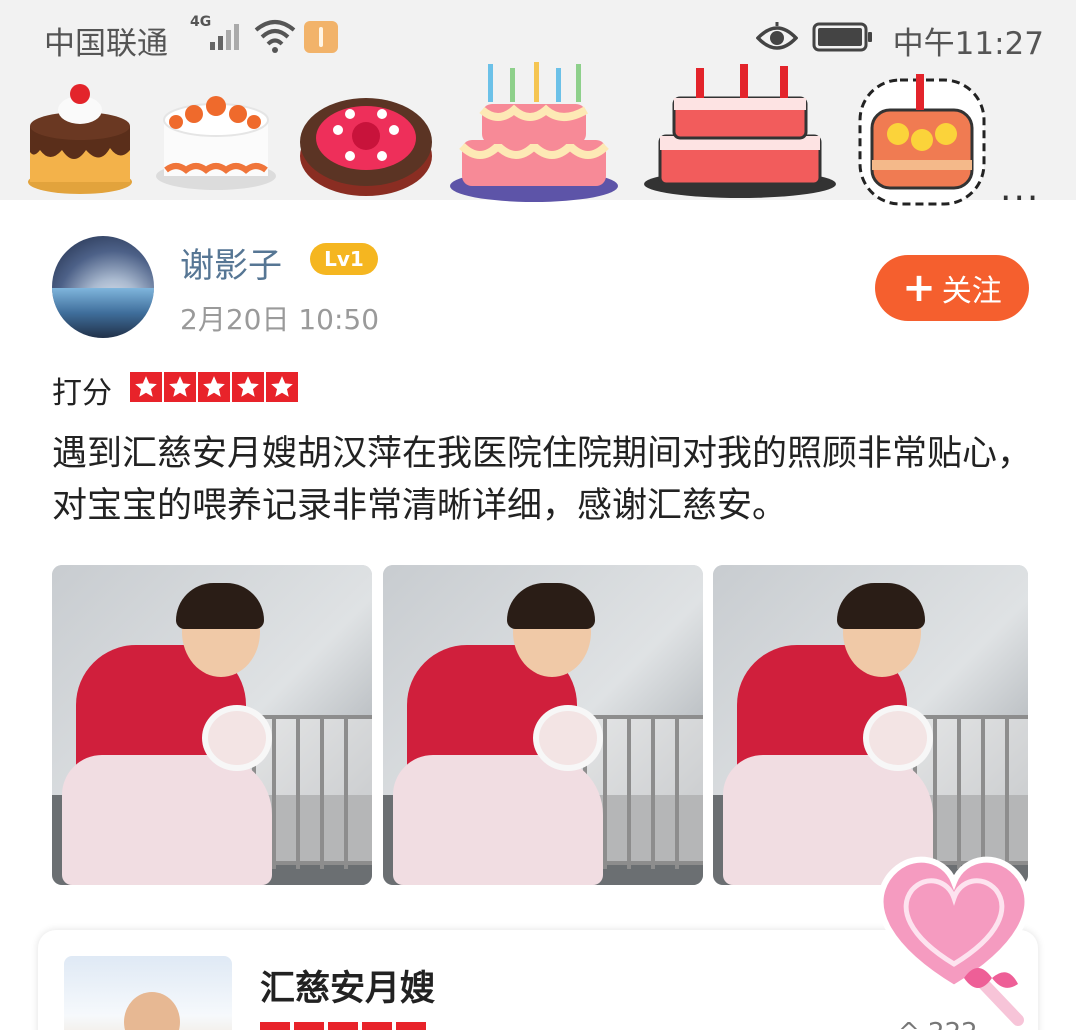 The width and height of the screenshot is (1076, 1030). I want to click on follow-button-label: 关注, so click(971, 291).